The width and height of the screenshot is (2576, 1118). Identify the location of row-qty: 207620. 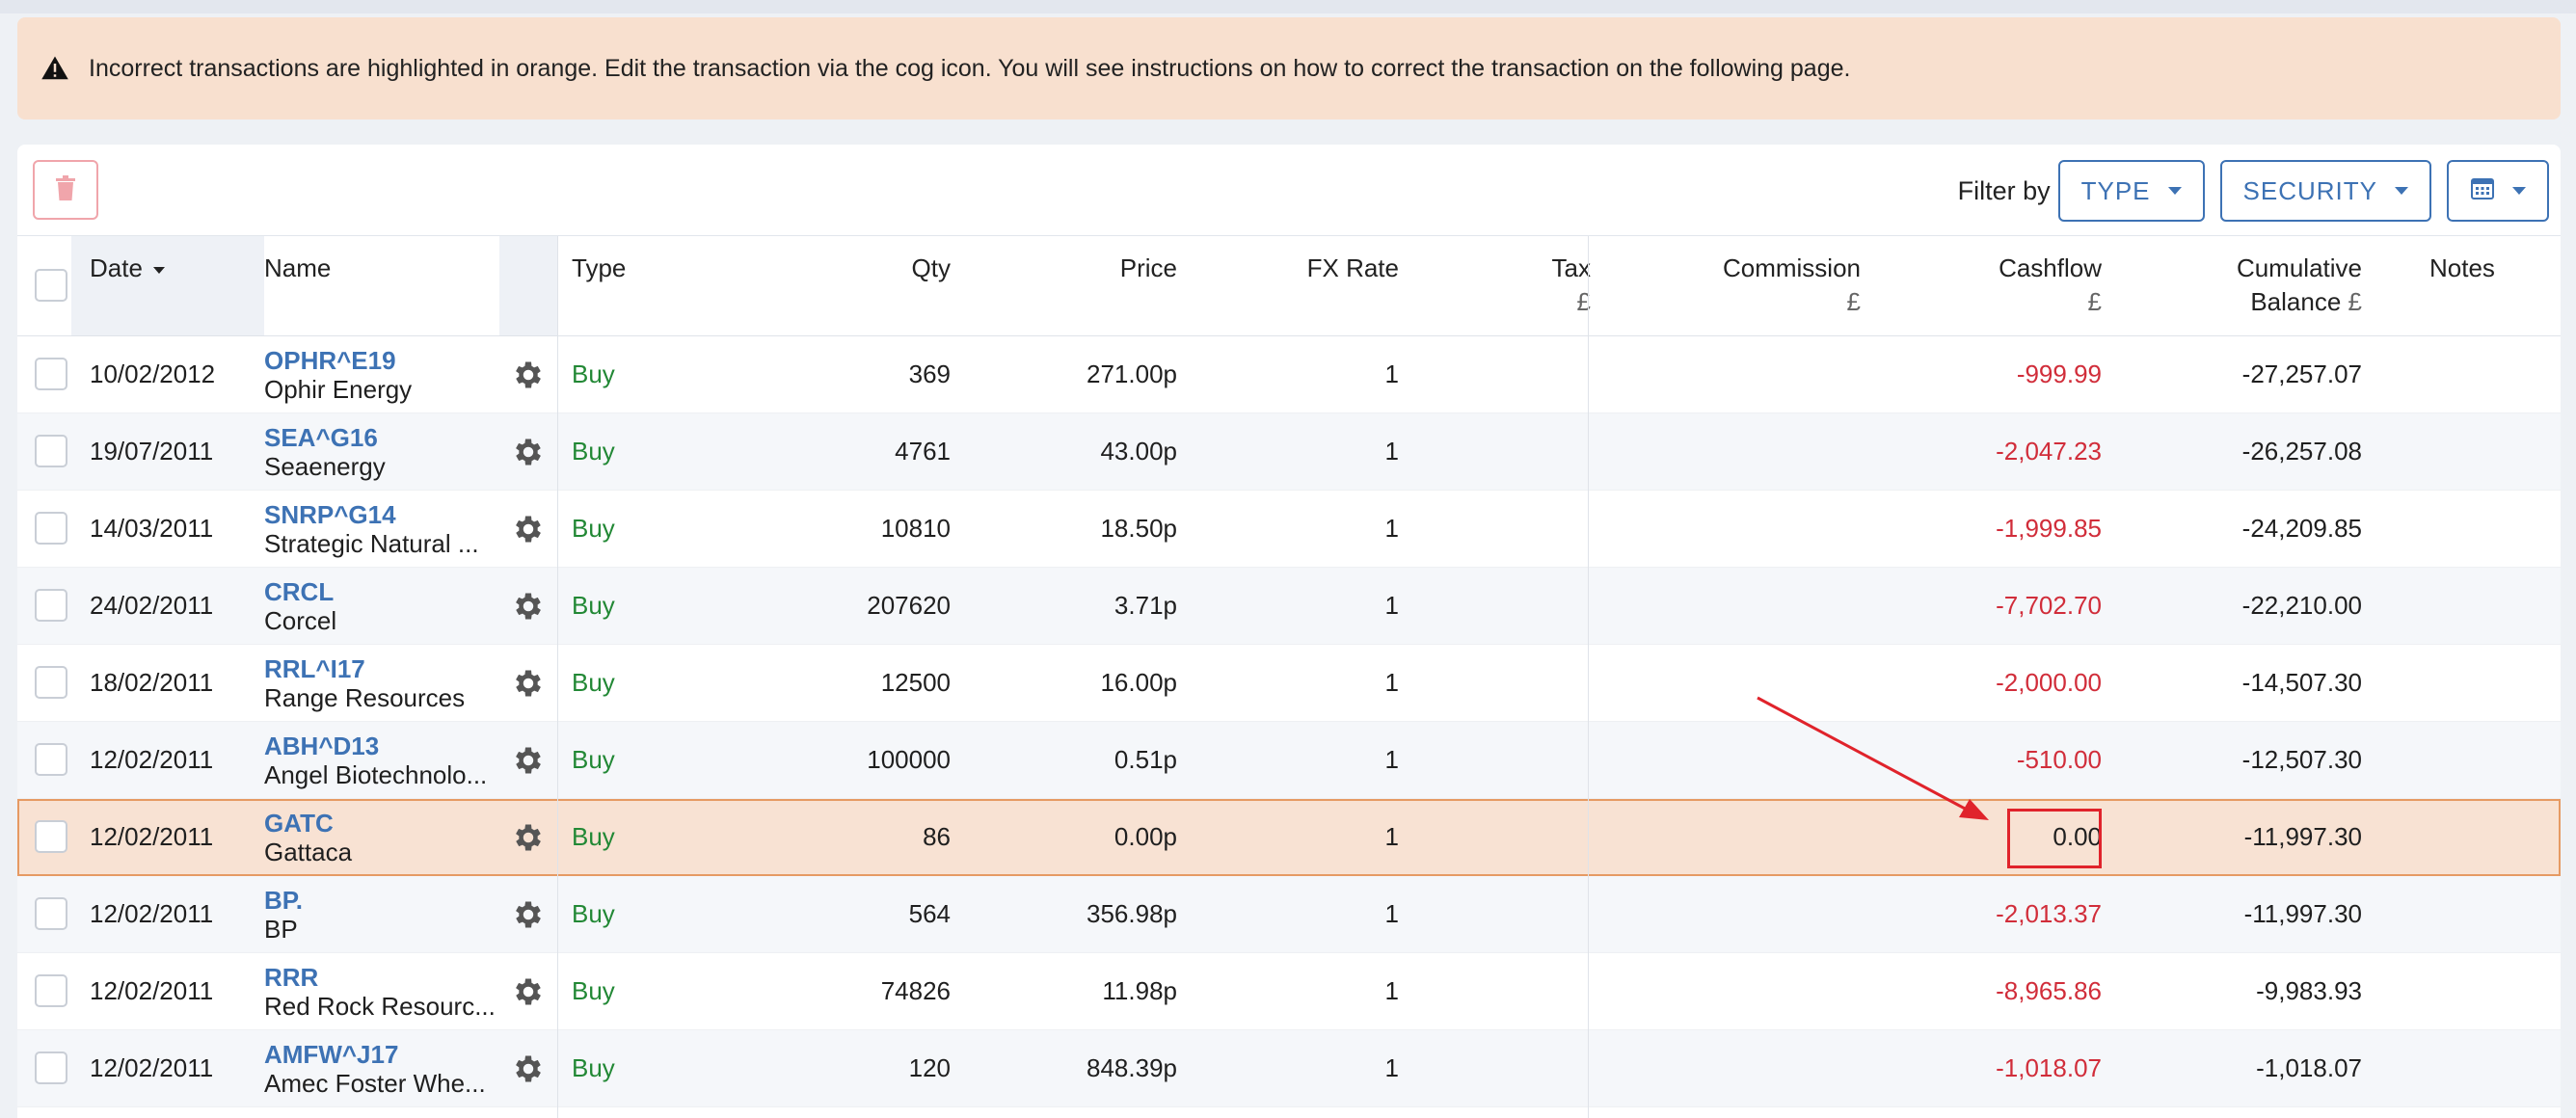
(909, 605).